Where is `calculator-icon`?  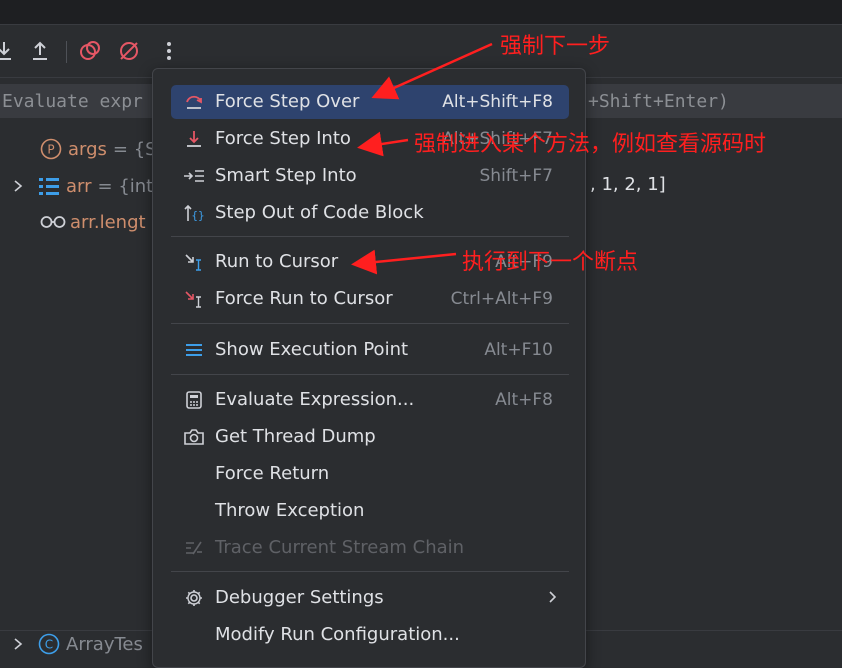
calculator-icon is located at coordinates (194, 400).